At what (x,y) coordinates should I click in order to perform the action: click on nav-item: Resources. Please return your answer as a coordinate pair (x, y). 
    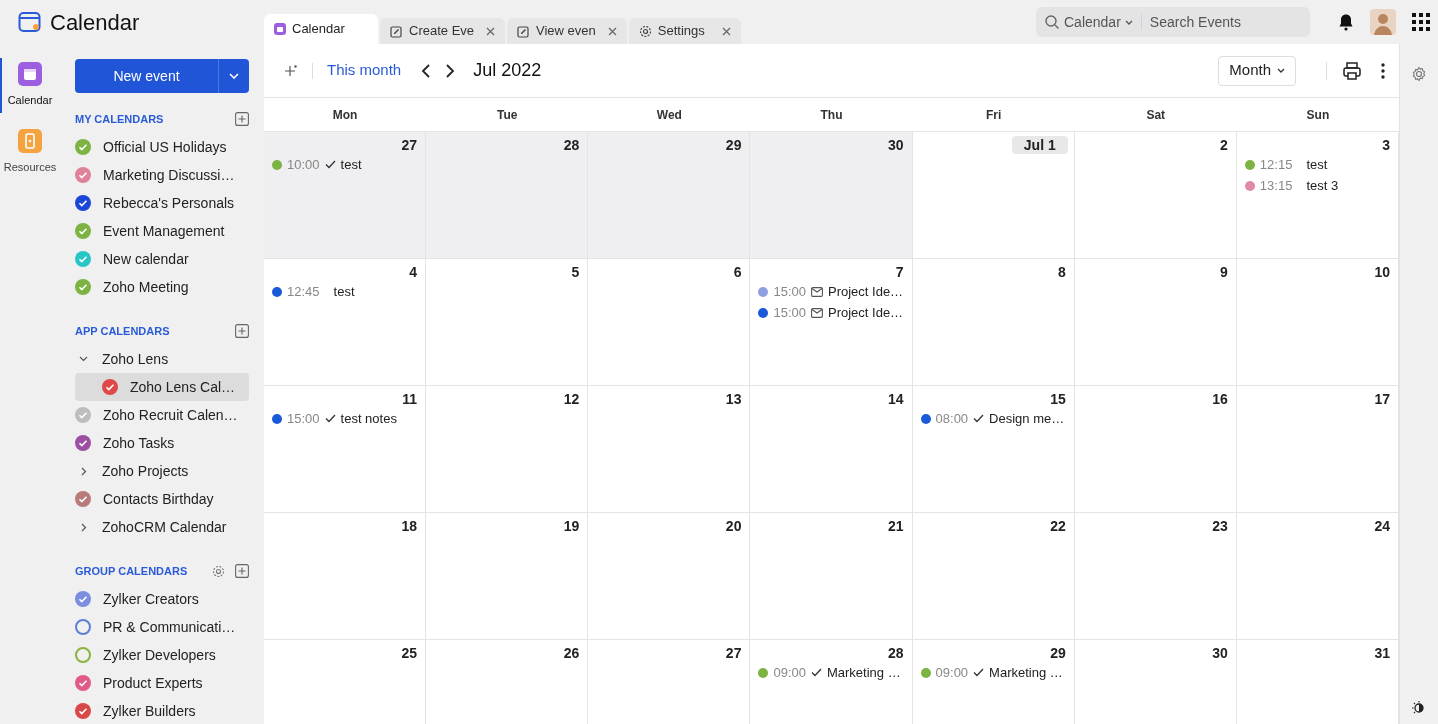
    Looking at the image, I should click on (30, 151).